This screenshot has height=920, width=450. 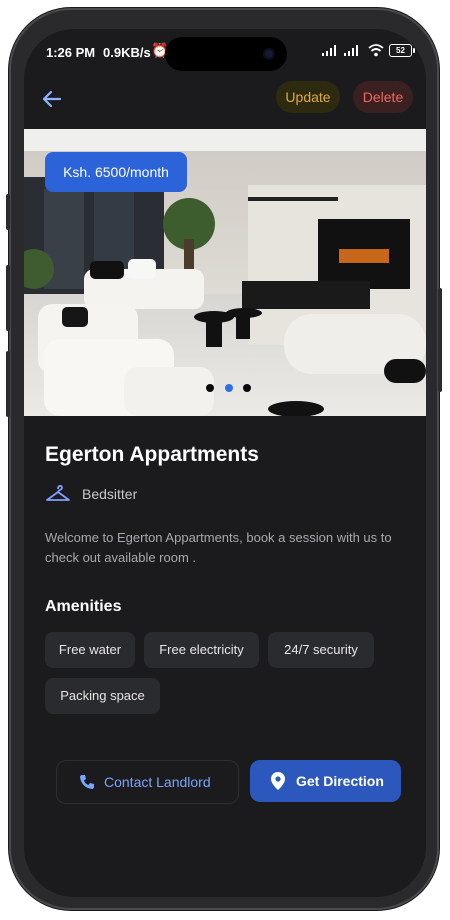 What do you see at coordinates (383, 97) in the screenshot?
I see `delete-button: Delete` at bounding box center [383, 97].